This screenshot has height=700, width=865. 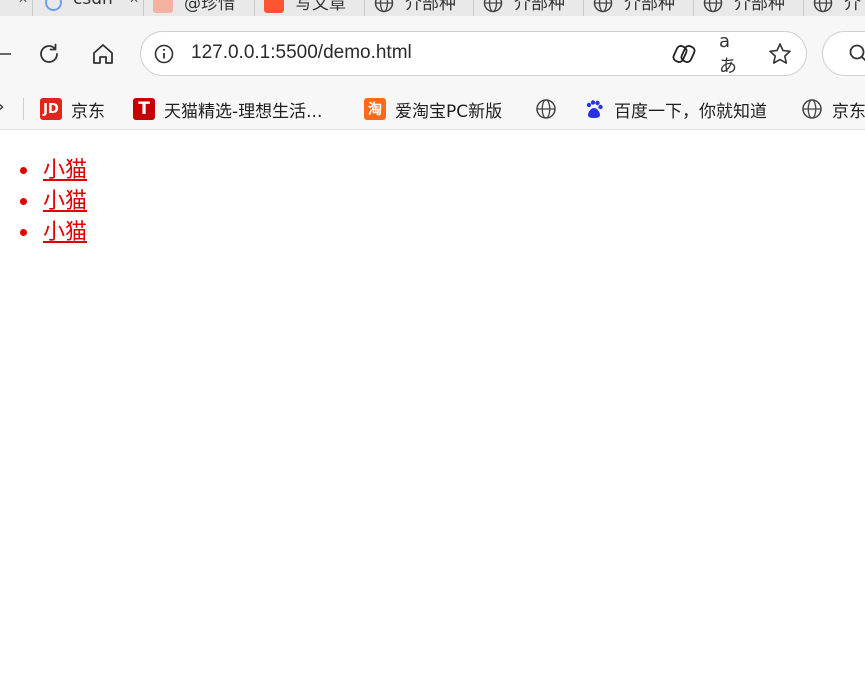 I want to click on bookmark-jd: JD 京东, so click(x=72, y=109).